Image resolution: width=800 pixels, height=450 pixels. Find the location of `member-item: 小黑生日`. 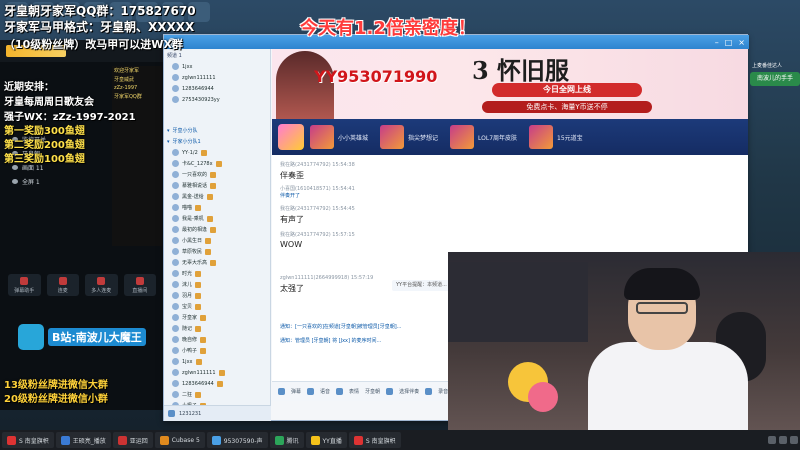

member-item: 小黑生日 is located at coordinates (217, 240).